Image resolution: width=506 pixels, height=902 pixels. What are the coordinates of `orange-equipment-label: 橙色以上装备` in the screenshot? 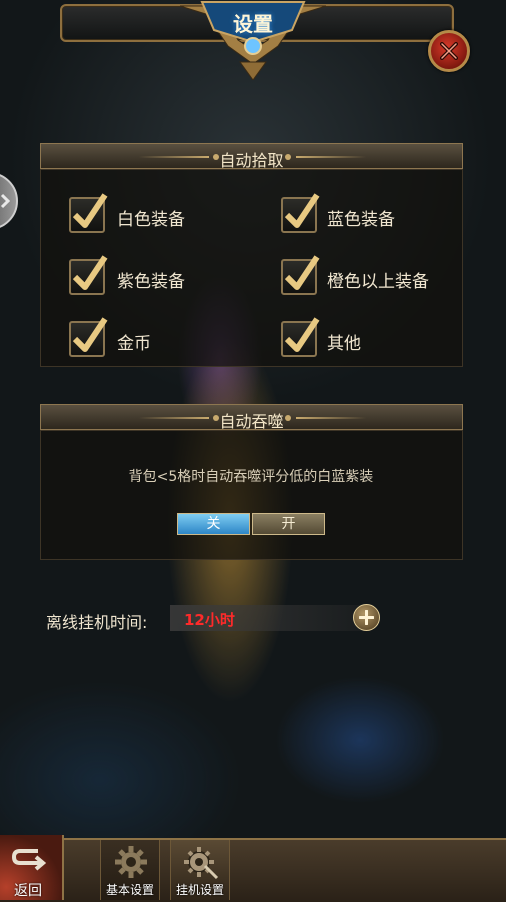 It's located at (378, 282).